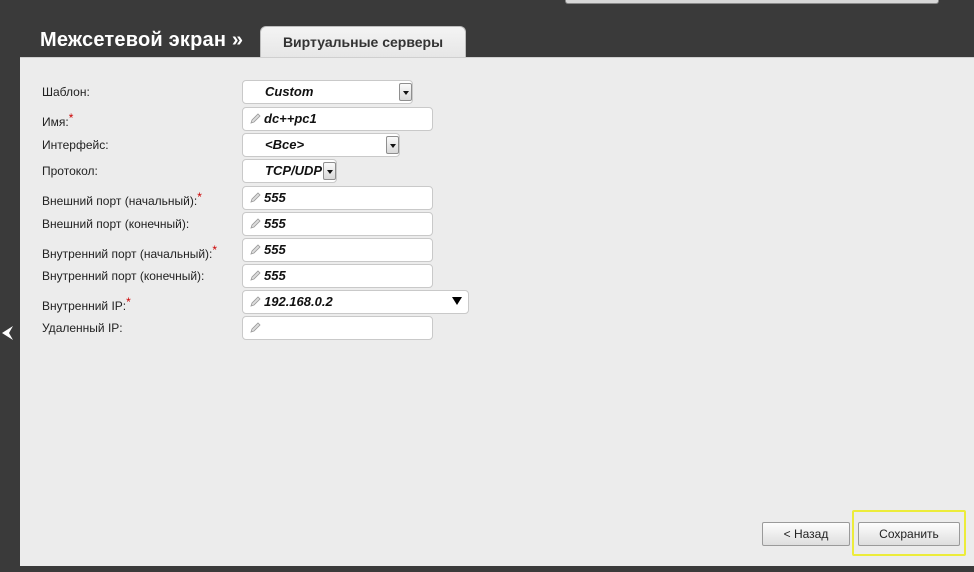 Image resolution: width=974 pixels, height=572 pixels. I want to click on interface-label: Интерфейс:, so click(75, 145).